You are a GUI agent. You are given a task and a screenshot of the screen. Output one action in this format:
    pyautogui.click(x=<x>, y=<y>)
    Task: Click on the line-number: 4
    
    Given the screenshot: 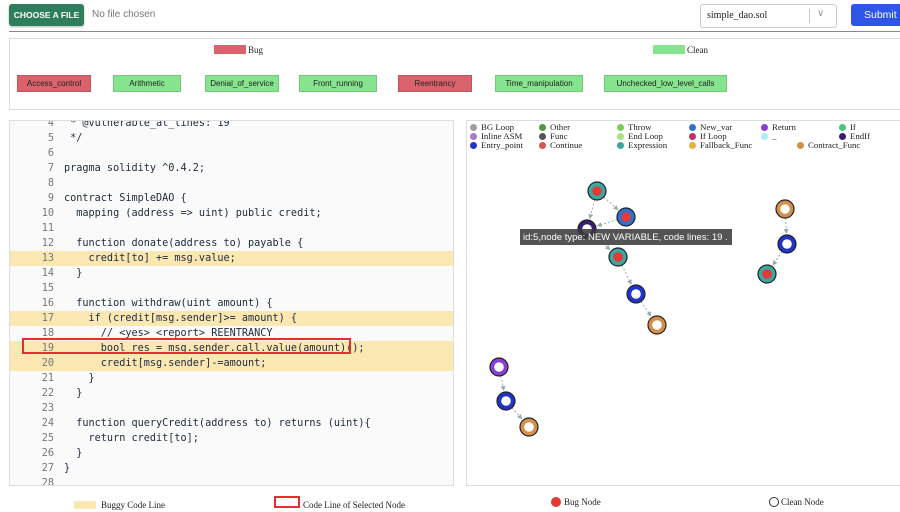 What is the action you would take?
    pyautogui.click(x=50, y=124)
    